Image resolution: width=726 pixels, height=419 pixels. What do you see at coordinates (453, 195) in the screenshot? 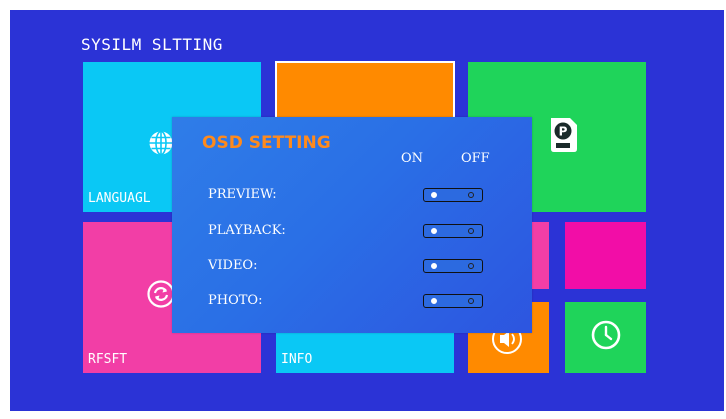
I see `preview-toggle` at bounding box center [453, 195].